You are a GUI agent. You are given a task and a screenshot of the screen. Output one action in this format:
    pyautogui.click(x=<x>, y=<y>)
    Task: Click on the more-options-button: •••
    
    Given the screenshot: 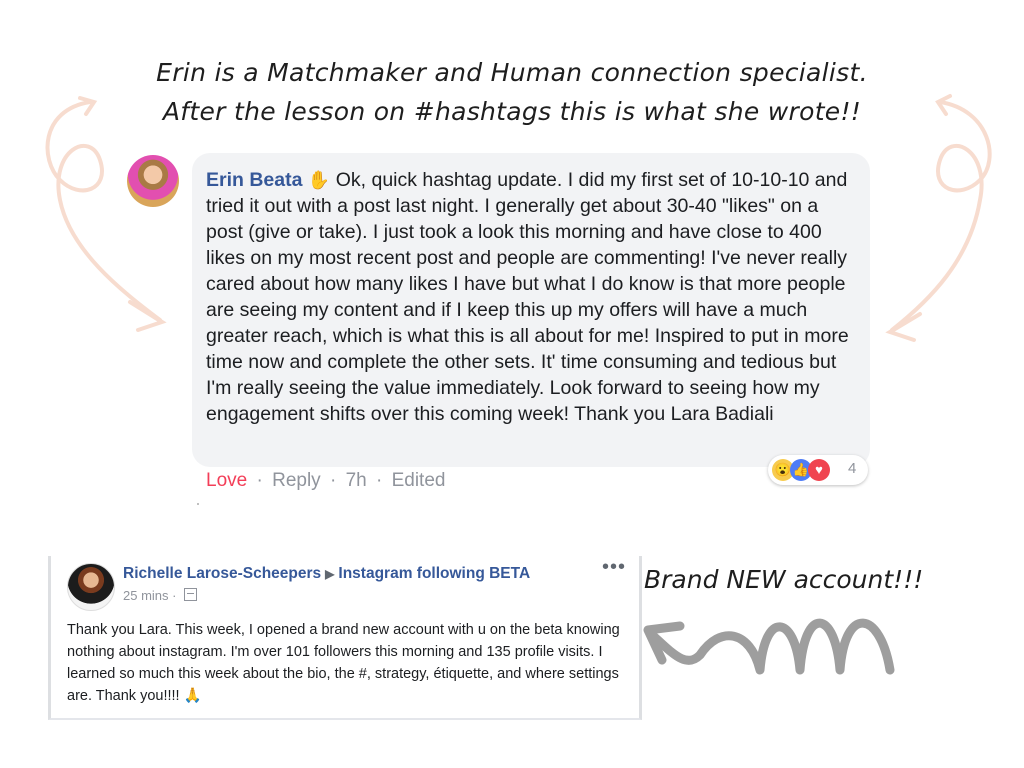 What is the action you would take?
    pyautogui.click(x=614, y=567)
    